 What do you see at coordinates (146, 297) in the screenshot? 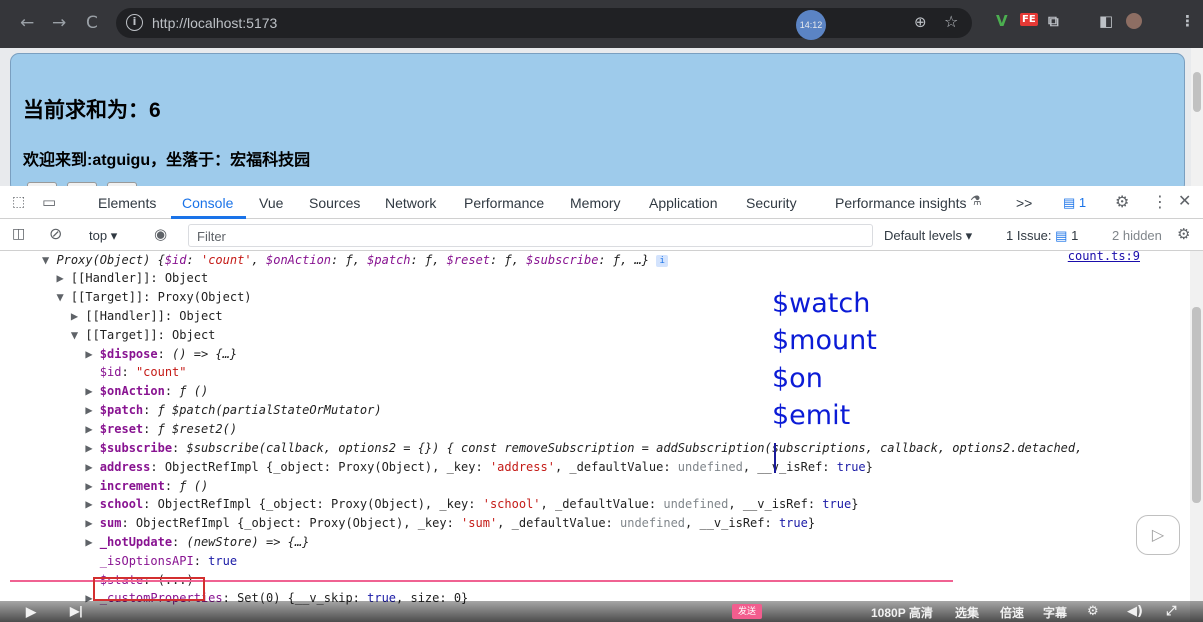
I see `console-line: ▼ [[Target]]: Proxy(Object)` at bounding box center [146, 297].